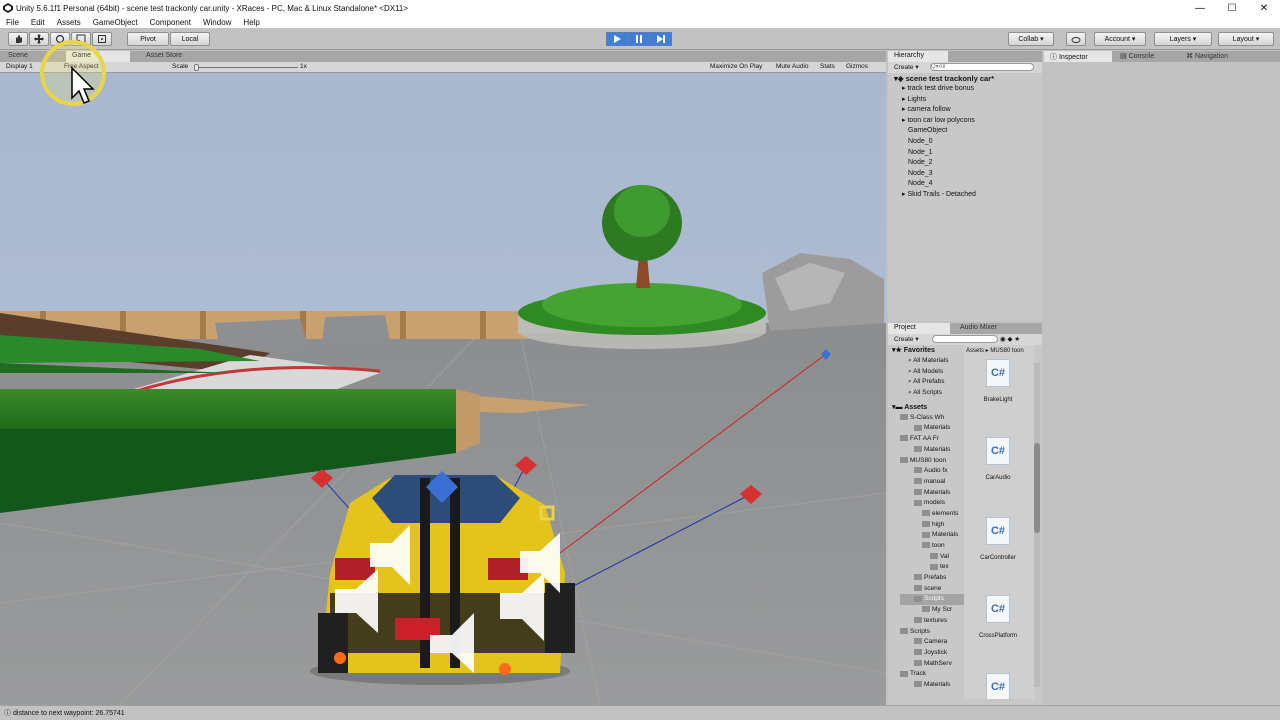 The width and height of the screenshot is (1280, 720). Describe the element at coordinates (972, 195) in the screenshot. I see `hierarchy-item: ▸ Skid Trails - Detached` at that location.